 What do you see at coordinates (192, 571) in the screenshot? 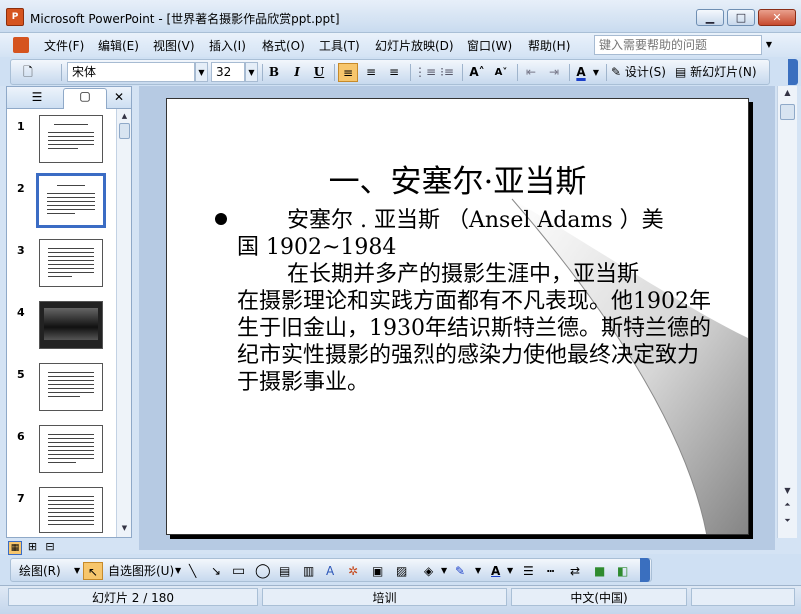
I see `line-icon: ╲` at bounding box center [192, 571].